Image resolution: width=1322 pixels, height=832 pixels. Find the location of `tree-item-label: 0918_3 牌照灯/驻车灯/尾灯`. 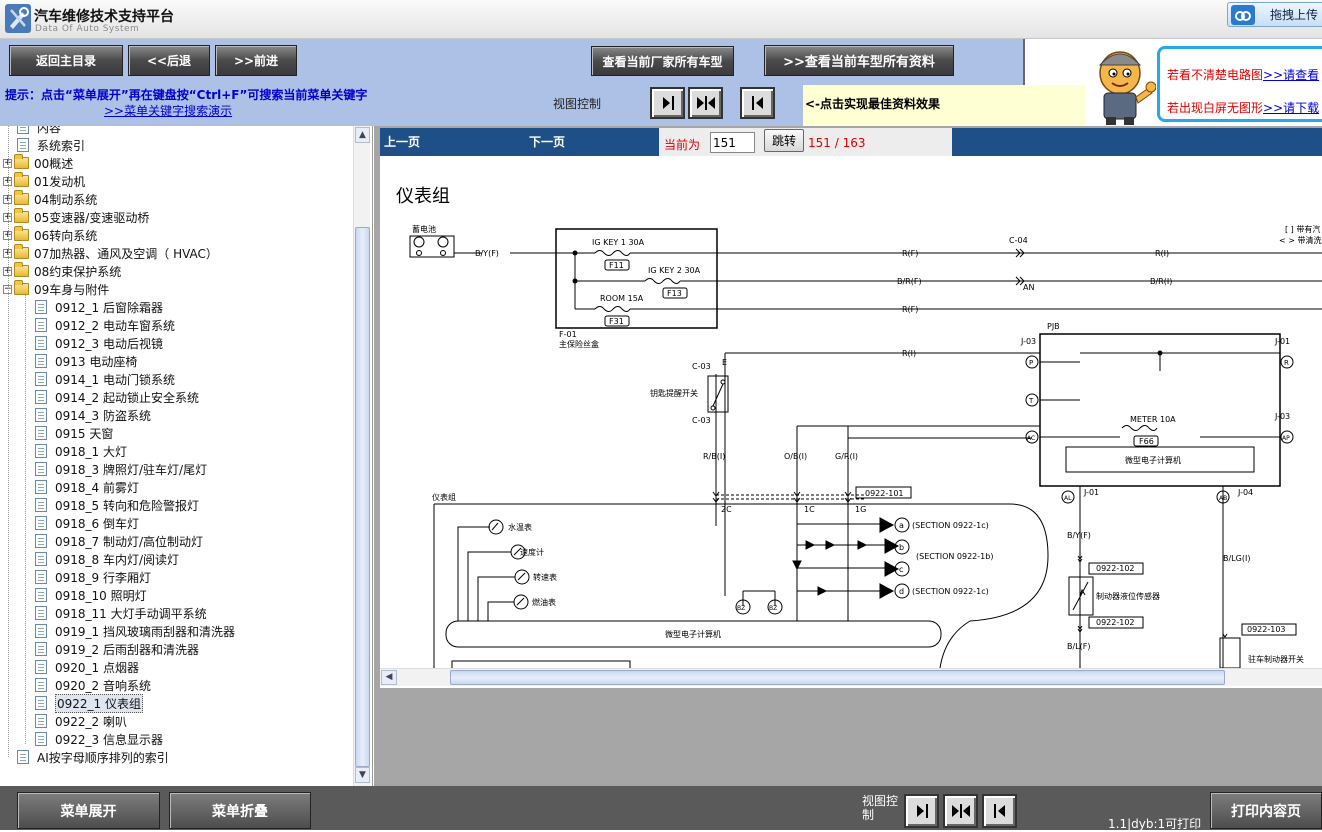

tree-item-label: 0918_3 牌照灯/驻车灯/尾灯 is located at coordinates (131, 469).